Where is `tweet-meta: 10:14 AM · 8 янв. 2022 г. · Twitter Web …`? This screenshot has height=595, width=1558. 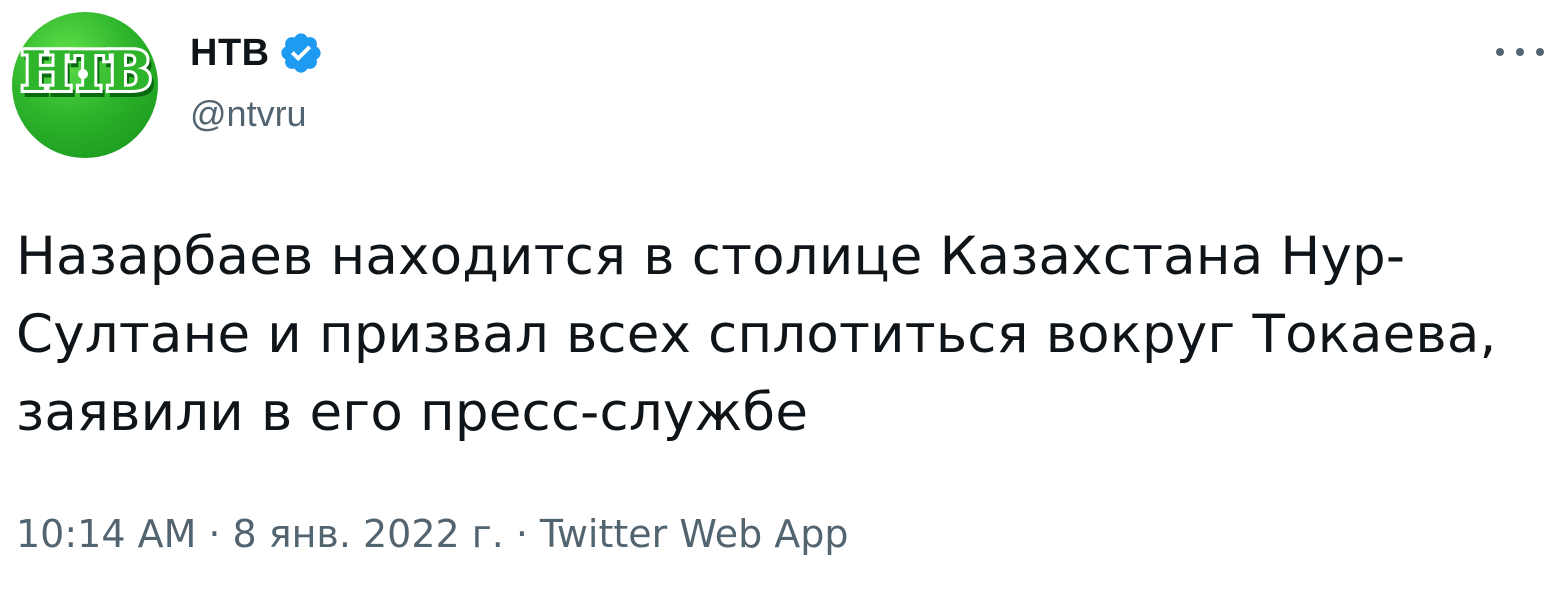
tweet-meta: 10:14 AM · 8 янв. 2022 г. · Twitter Web … is located at coordinates (432, 534).